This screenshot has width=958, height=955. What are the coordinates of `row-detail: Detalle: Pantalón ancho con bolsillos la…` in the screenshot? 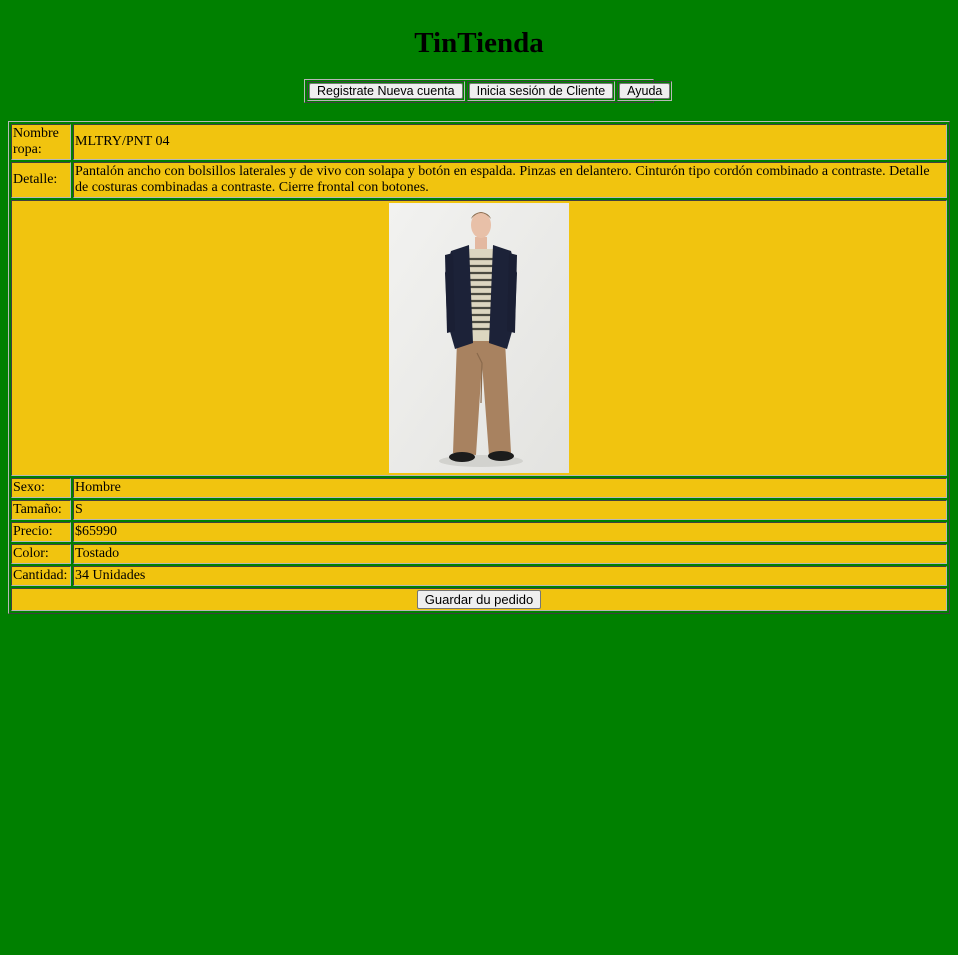 It's located at (479, 180).